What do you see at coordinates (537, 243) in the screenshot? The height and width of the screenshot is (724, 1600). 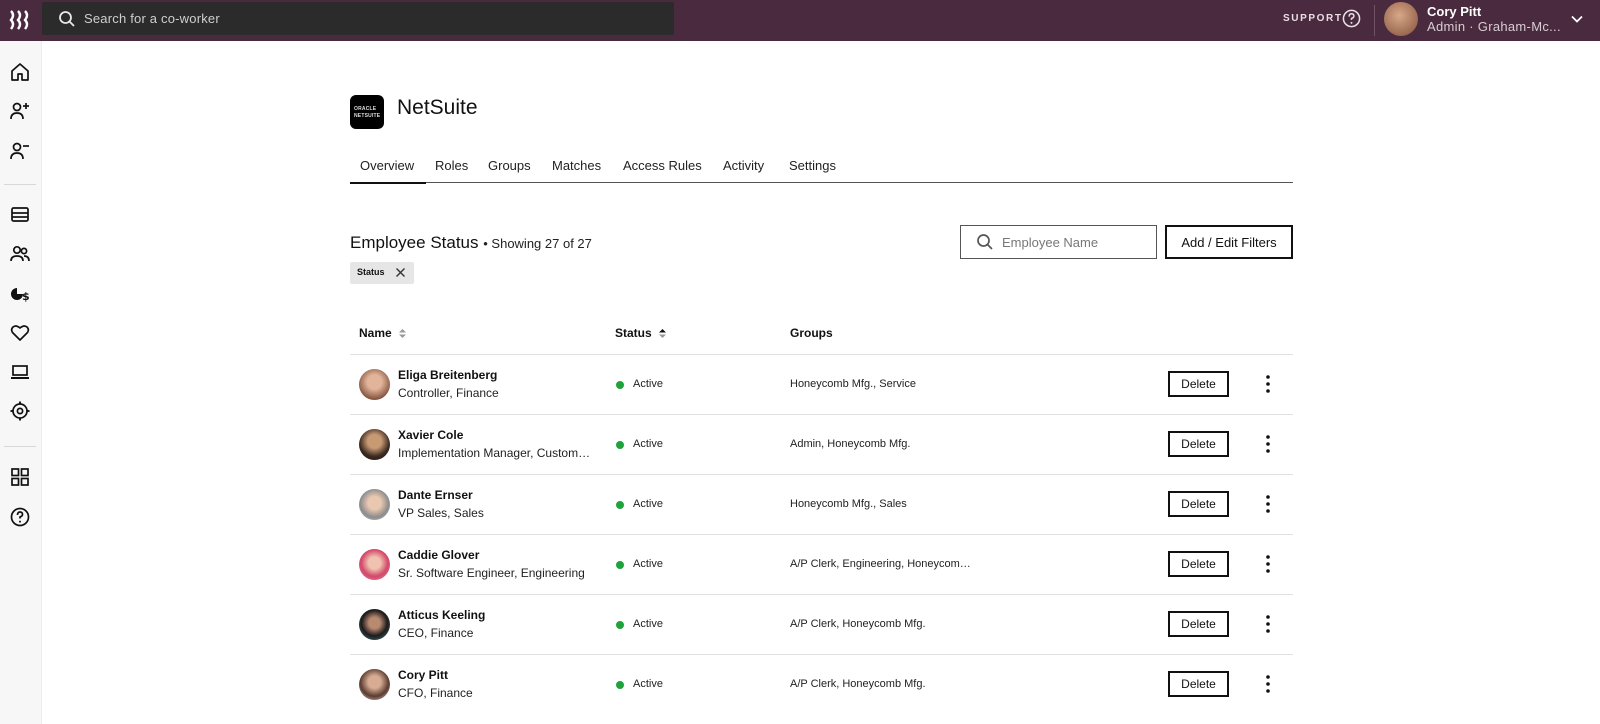 I see `result-count: • Showing 27 of 27` at bounding box center [537, 243].